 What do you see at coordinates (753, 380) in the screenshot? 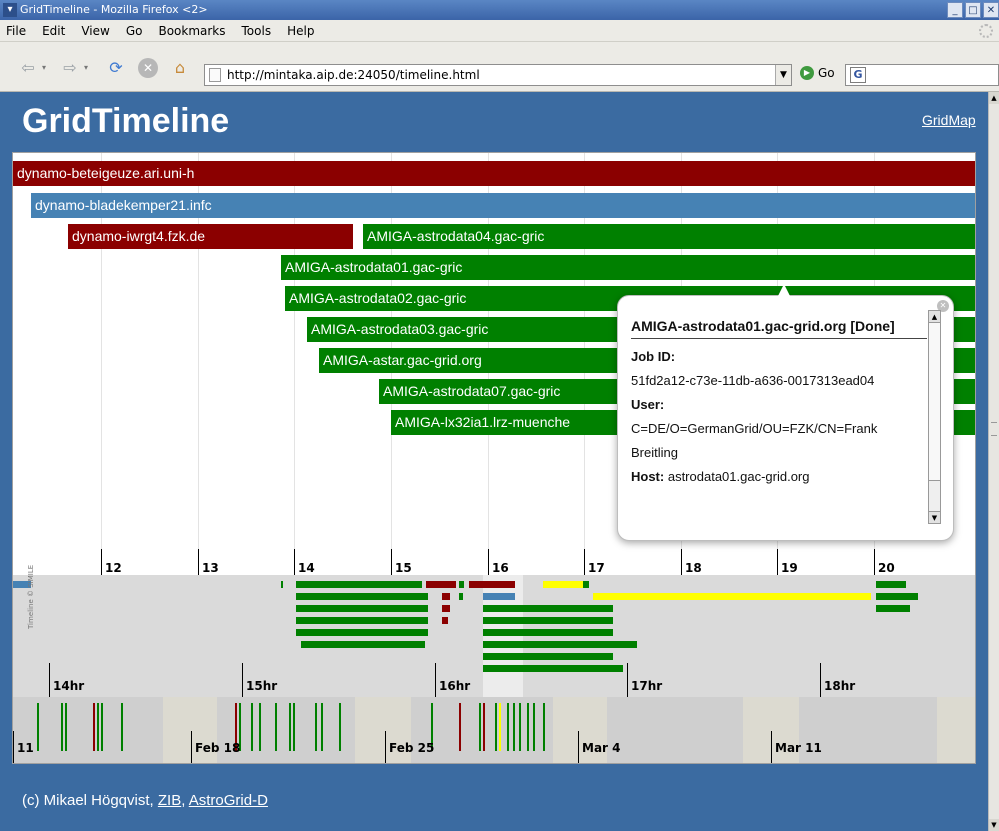
I see `job-id-value: 51fd2a12-c73e-11db-a636-0017313ead04` at bounding box center [753, 380].